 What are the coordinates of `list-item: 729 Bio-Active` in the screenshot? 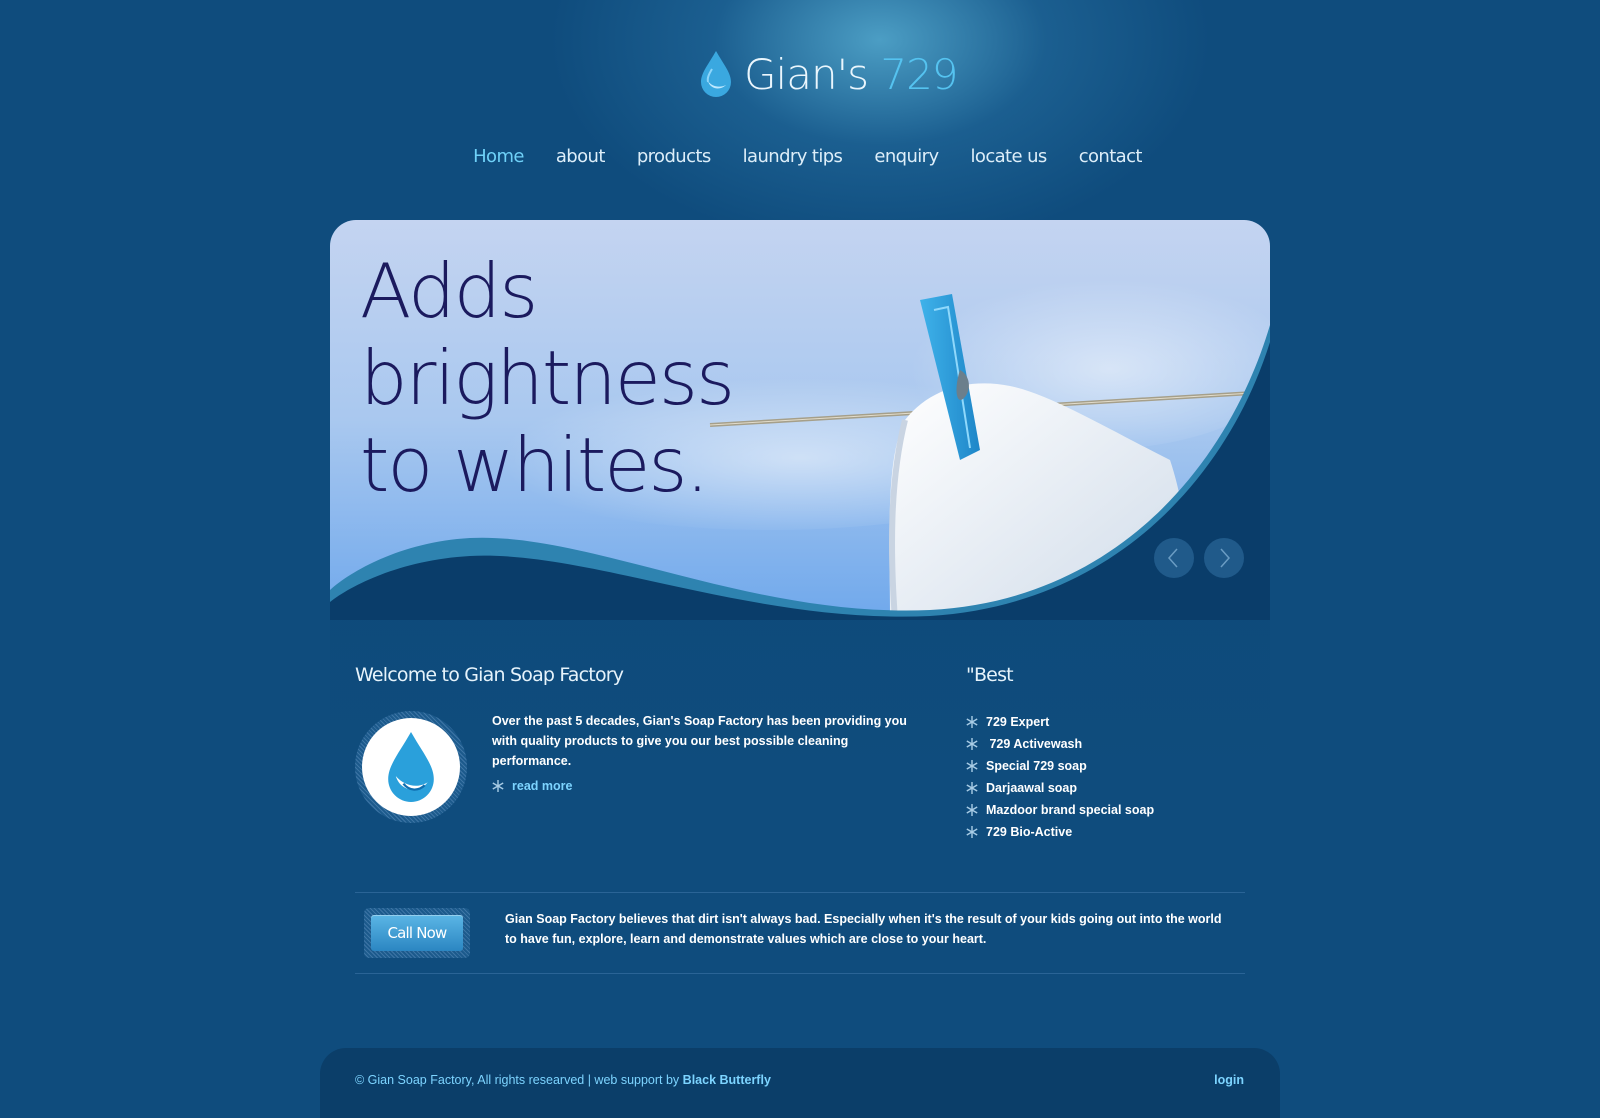 It's located at (1060, 832).